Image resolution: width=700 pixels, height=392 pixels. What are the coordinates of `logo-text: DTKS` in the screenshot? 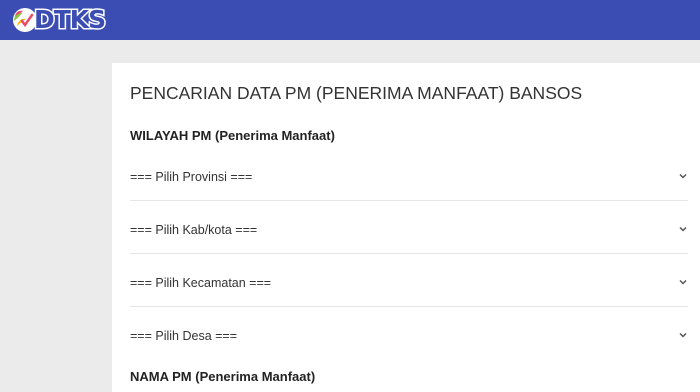 It's located at (69, 20).